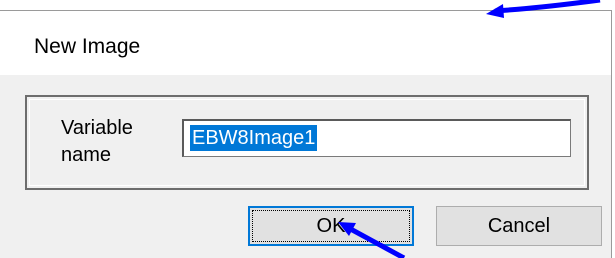 The width and height of the screenshot is (615, 258). What do you see at coordinates (254, 138) in the screenshot?
I see `variable-name-value: EBW8Image1` at bounding box center [254, 138].